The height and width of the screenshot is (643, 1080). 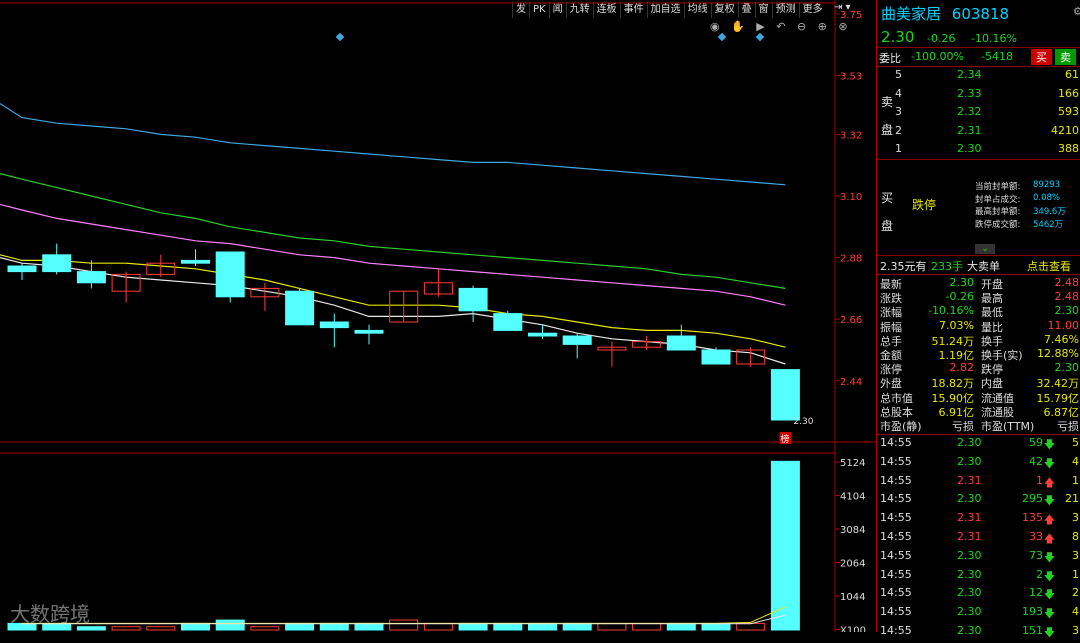 What do you see at coordinates (1061, 339) in the screenshot?
I see `stat-value: 7.46%` at bounding box center [1061, 339].